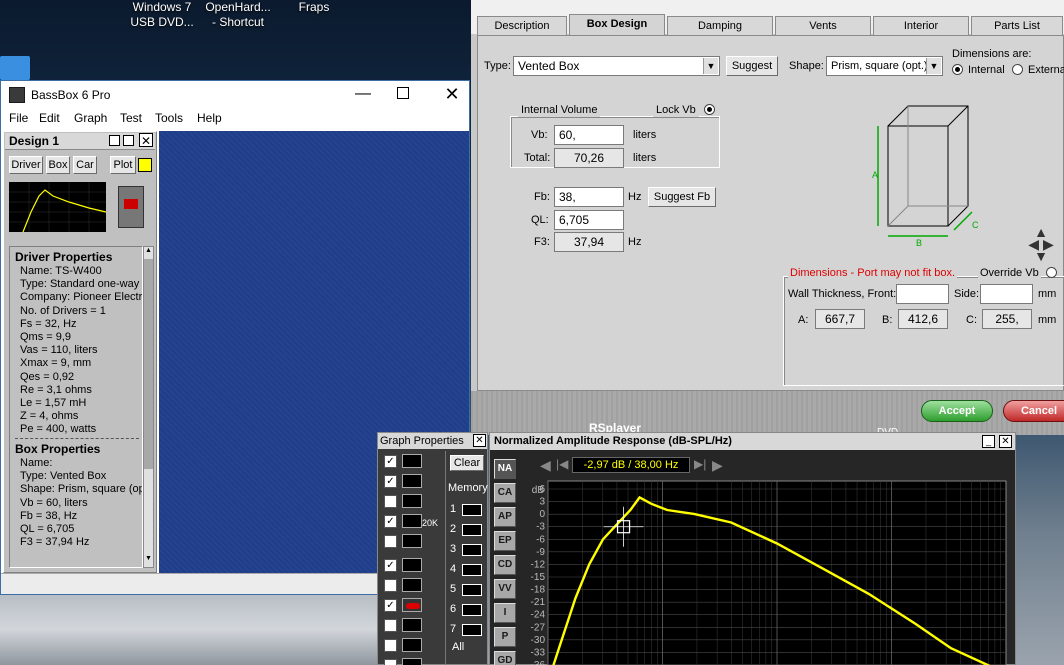 The width and height of the screenshot is (1064, 665). Describe the element at coordinates (114, 140) in the screenshot. I see `save-icon` at that location.